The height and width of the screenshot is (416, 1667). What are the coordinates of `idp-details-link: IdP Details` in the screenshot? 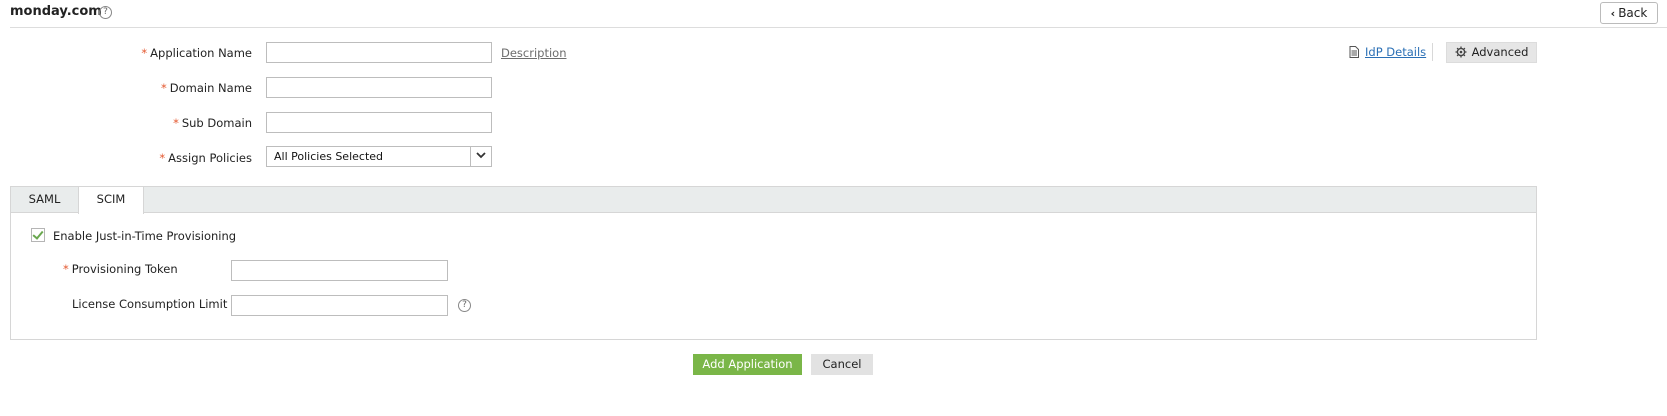 It's located at (1395, 52).